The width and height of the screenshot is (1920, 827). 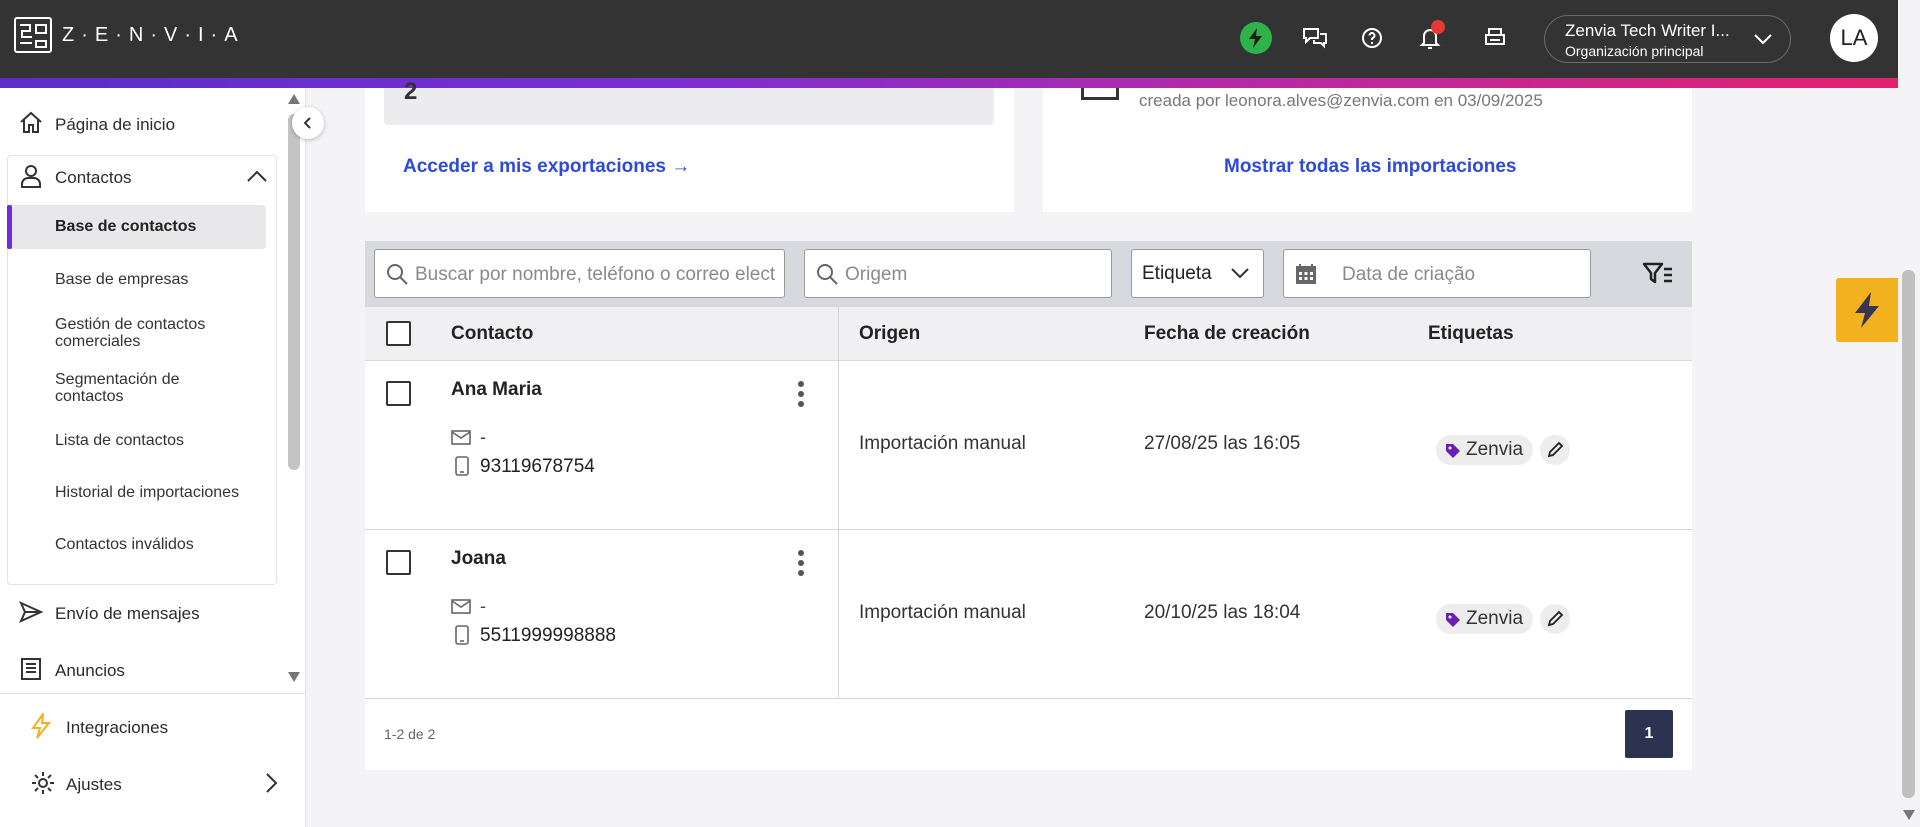 I want to click on sidebar-item-home: Página de inicio, so click(x=140, y=125).